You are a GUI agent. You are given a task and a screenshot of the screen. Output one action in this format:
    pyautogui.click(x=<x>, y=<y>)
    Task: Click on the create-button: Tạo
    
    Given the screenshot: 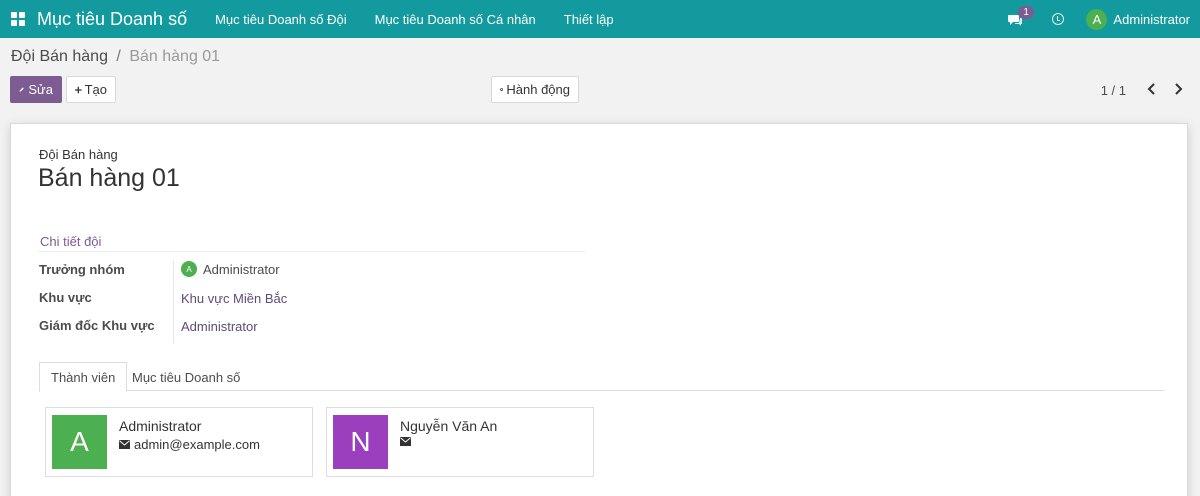 What is the action you would take?
    pyautogui.click(x=91, y=89)
    